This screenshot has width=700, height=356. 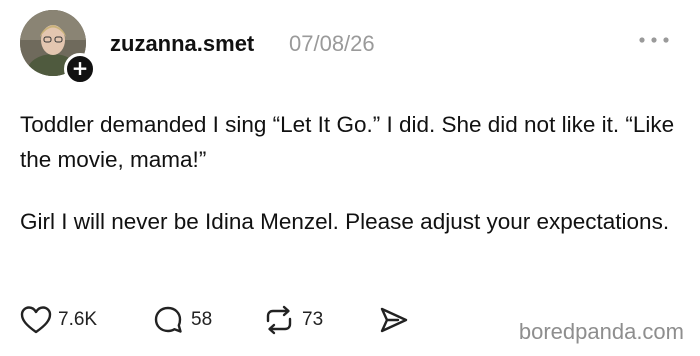 What do you see at coordinates (78, 319) in the screenshot?
I see `like-count: 7.6K` at bounding box center [78, 319].